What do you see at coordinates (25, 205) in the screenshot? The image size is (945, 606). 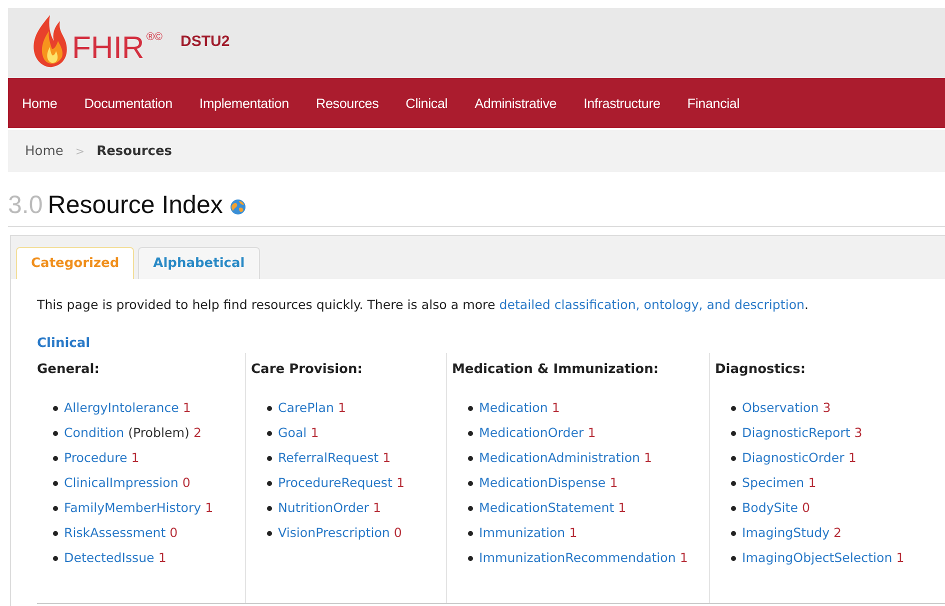 I see `section-number: 3.0` at bounding box center [25, 205].